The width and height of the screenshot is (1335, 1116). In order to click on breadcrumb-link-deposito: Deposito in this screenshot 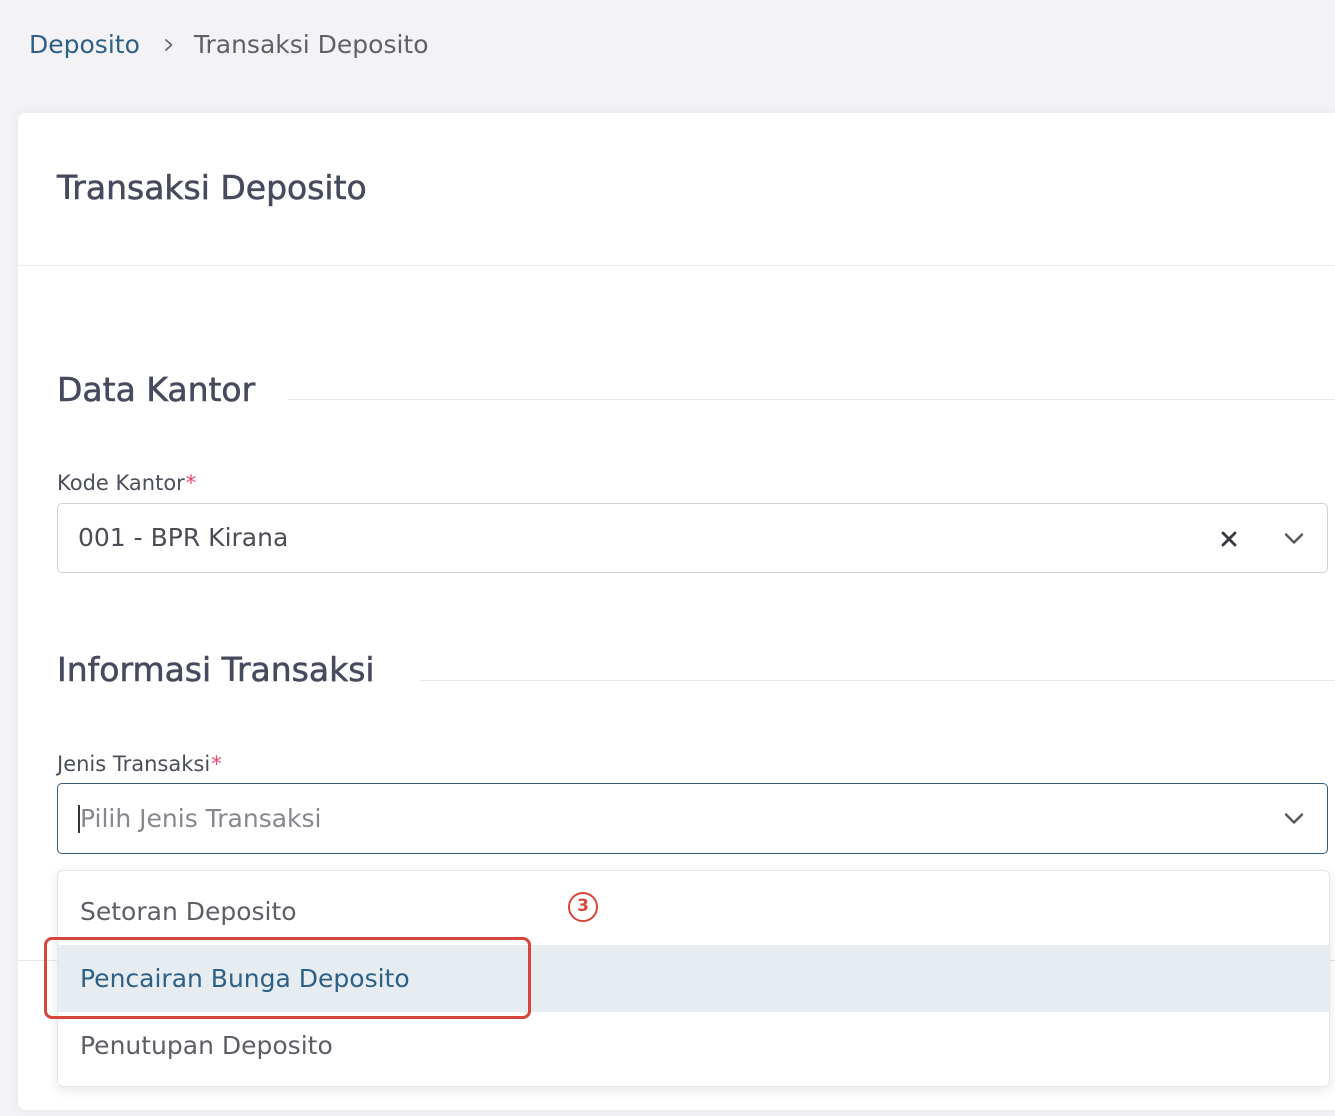, I will do `click(84, 45)`.